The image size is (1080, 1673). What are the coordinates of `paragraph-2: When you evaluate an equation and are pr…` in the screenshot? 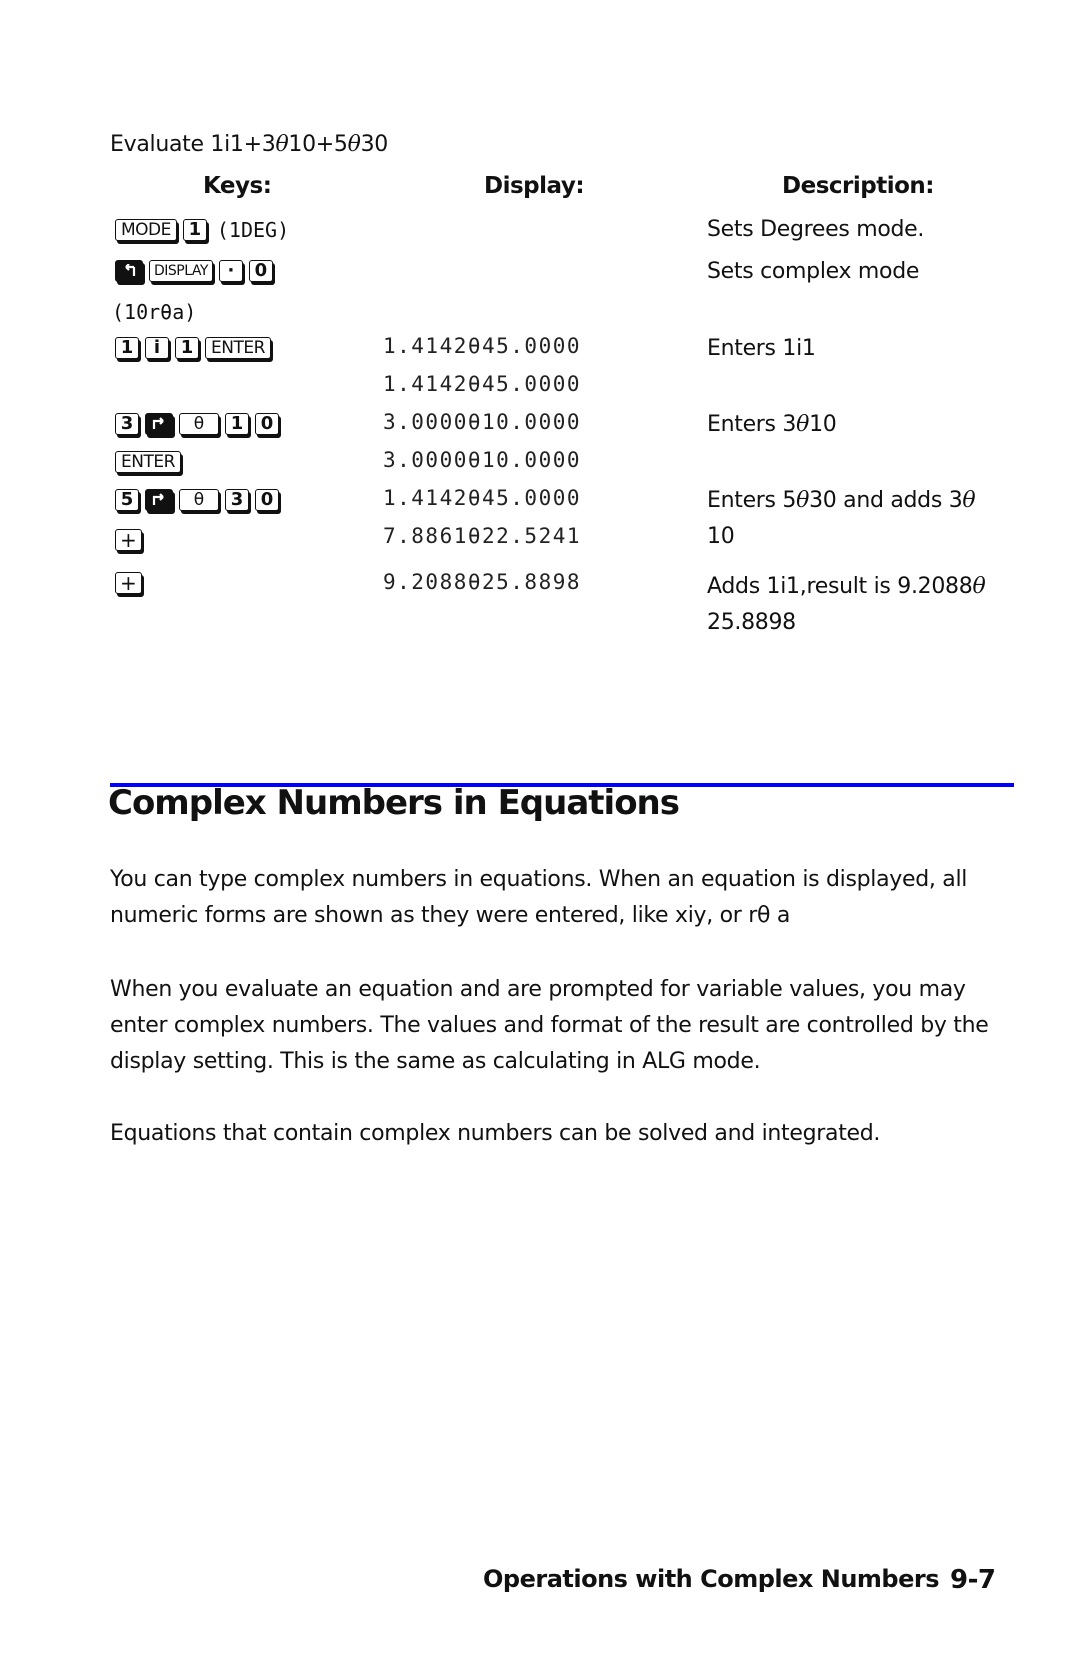 It's located at (549, 1026).